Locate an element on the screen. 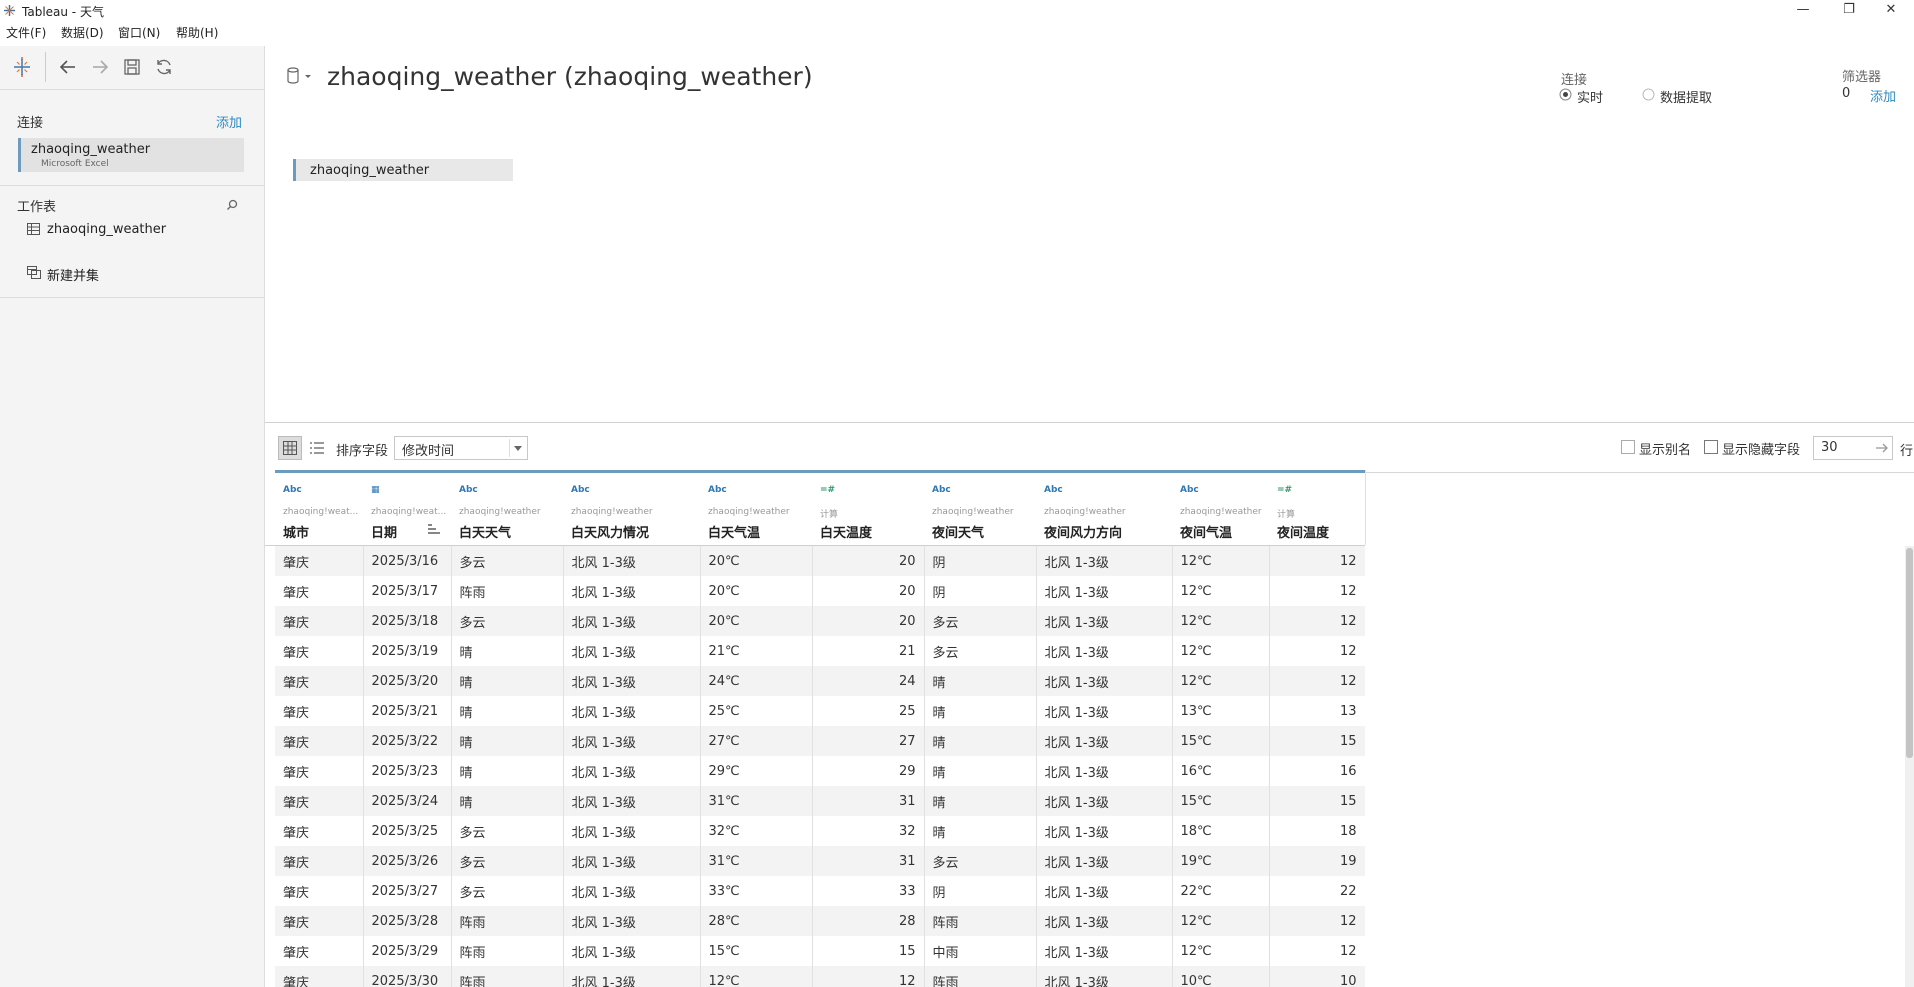 The width and height of the screenshot is (1914, 987). close-button: ✕ is located at coordinates (1891, 10).